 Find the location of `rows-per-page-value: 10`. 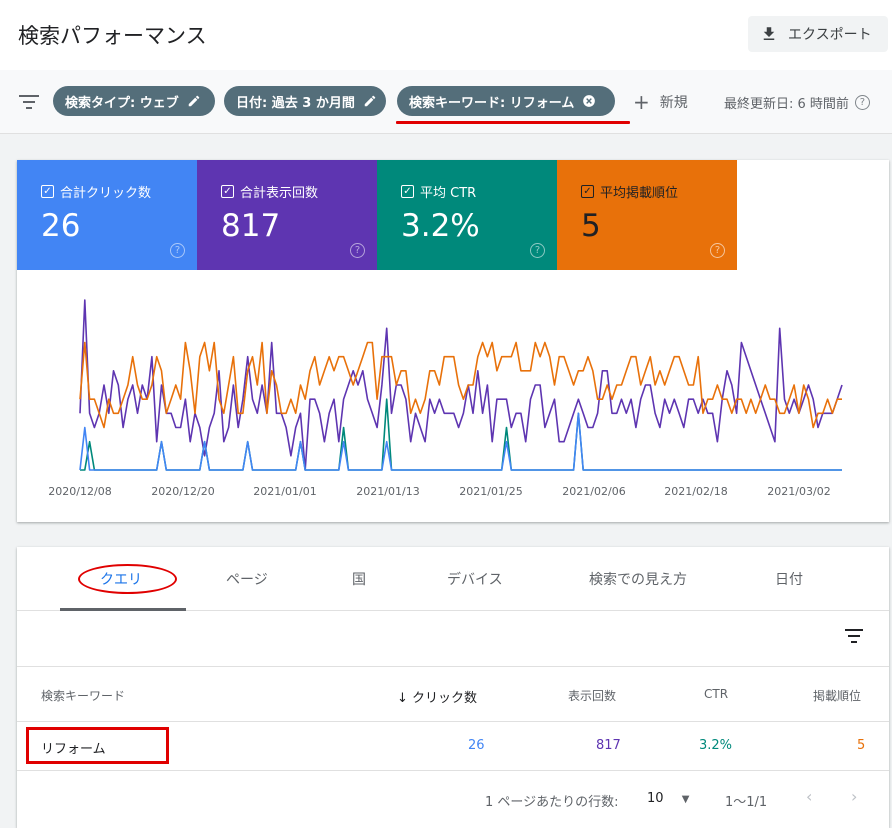

rows-per-page-value: 10 is located at coordinates (655, 798).